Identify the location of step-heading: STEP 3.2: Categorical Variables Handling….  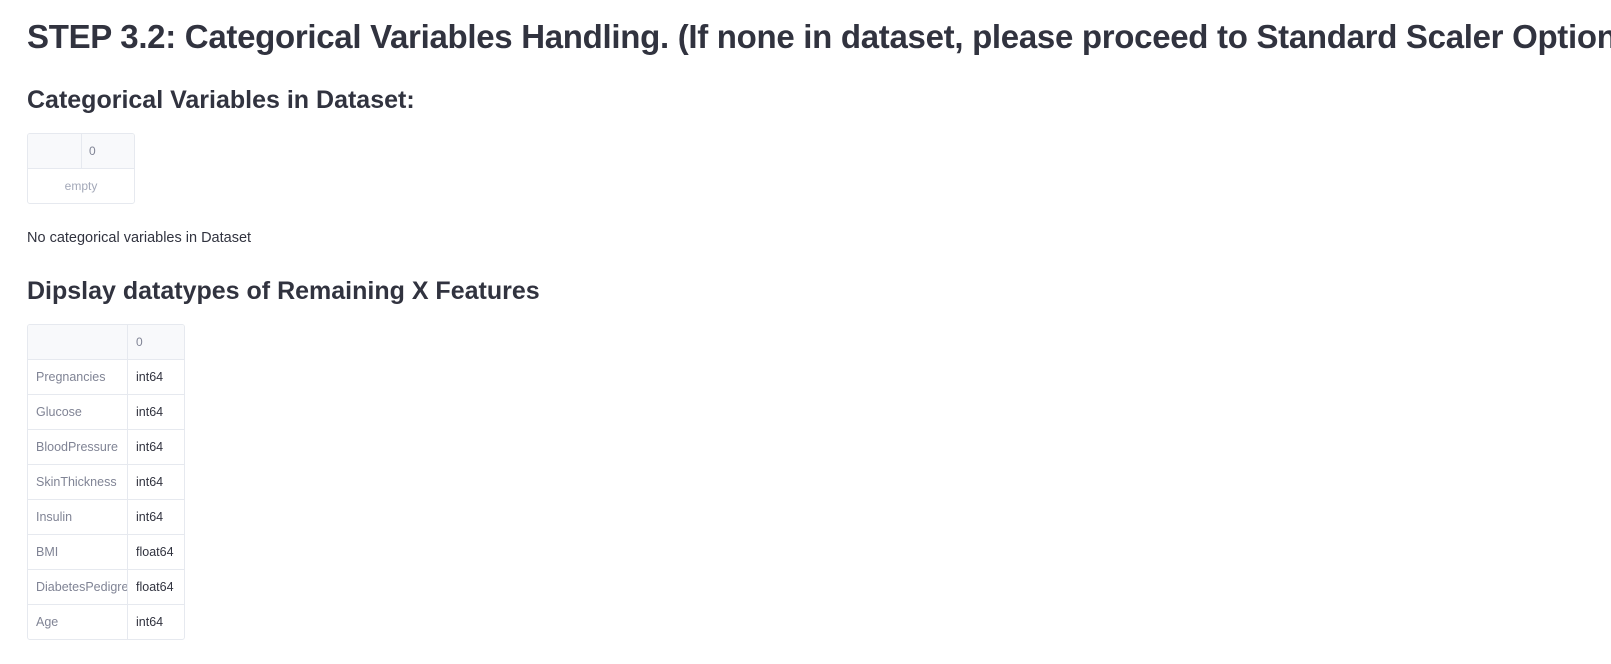
(819, 36).